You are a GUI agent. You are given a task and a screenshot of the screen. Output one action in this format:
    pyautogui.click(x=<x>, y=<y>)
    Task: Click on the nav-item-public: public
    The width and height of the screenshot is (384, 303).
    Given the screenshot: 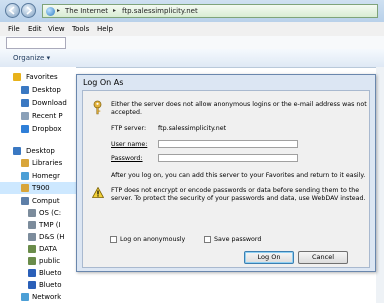 What is the action you would take?
    pyautogui.click(x=38, y=261)
    